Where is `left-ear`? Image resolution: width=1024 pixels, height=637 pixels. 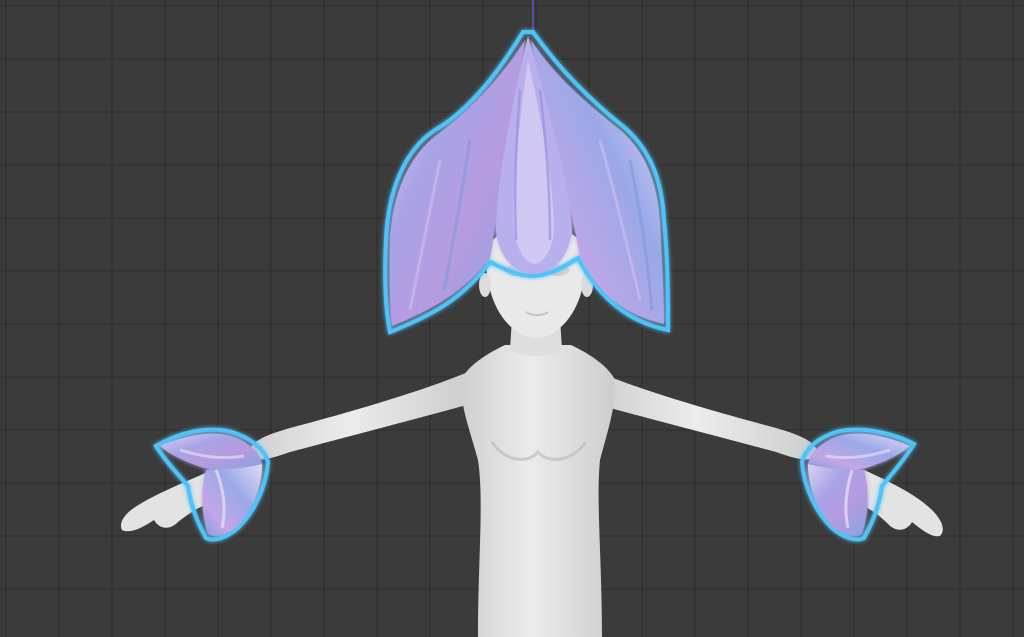
left-ear is located at coordinates (485, 285).